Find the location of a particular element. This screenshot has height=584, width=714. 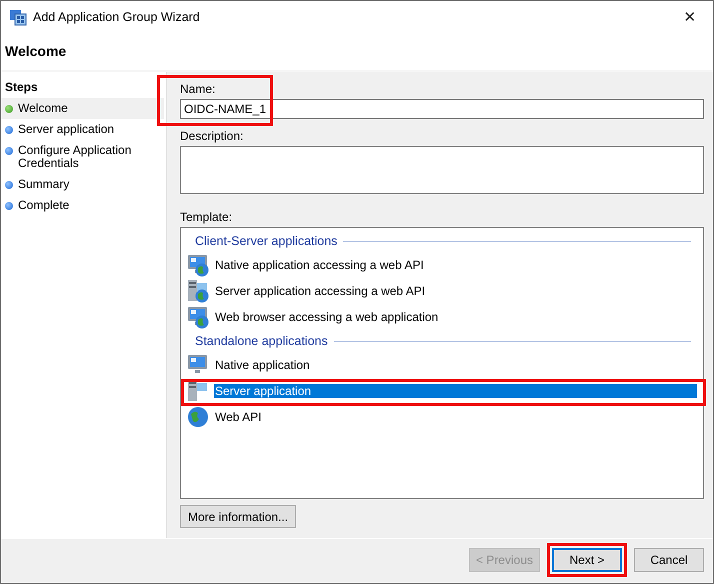

group-heading: Client-Server applications is located at coordinates (266, 241).